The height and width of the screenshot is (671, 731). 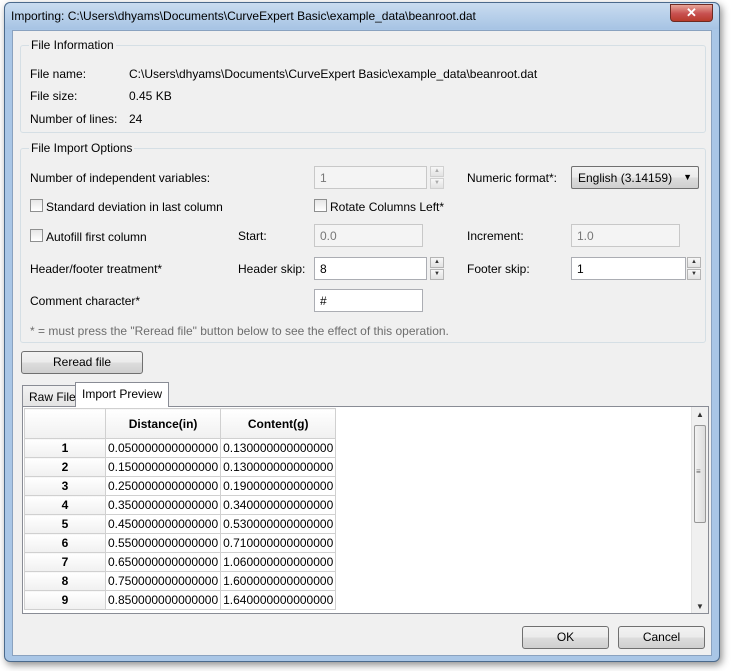 I want to click on close-button: ✕, so click(x=691, y=13).